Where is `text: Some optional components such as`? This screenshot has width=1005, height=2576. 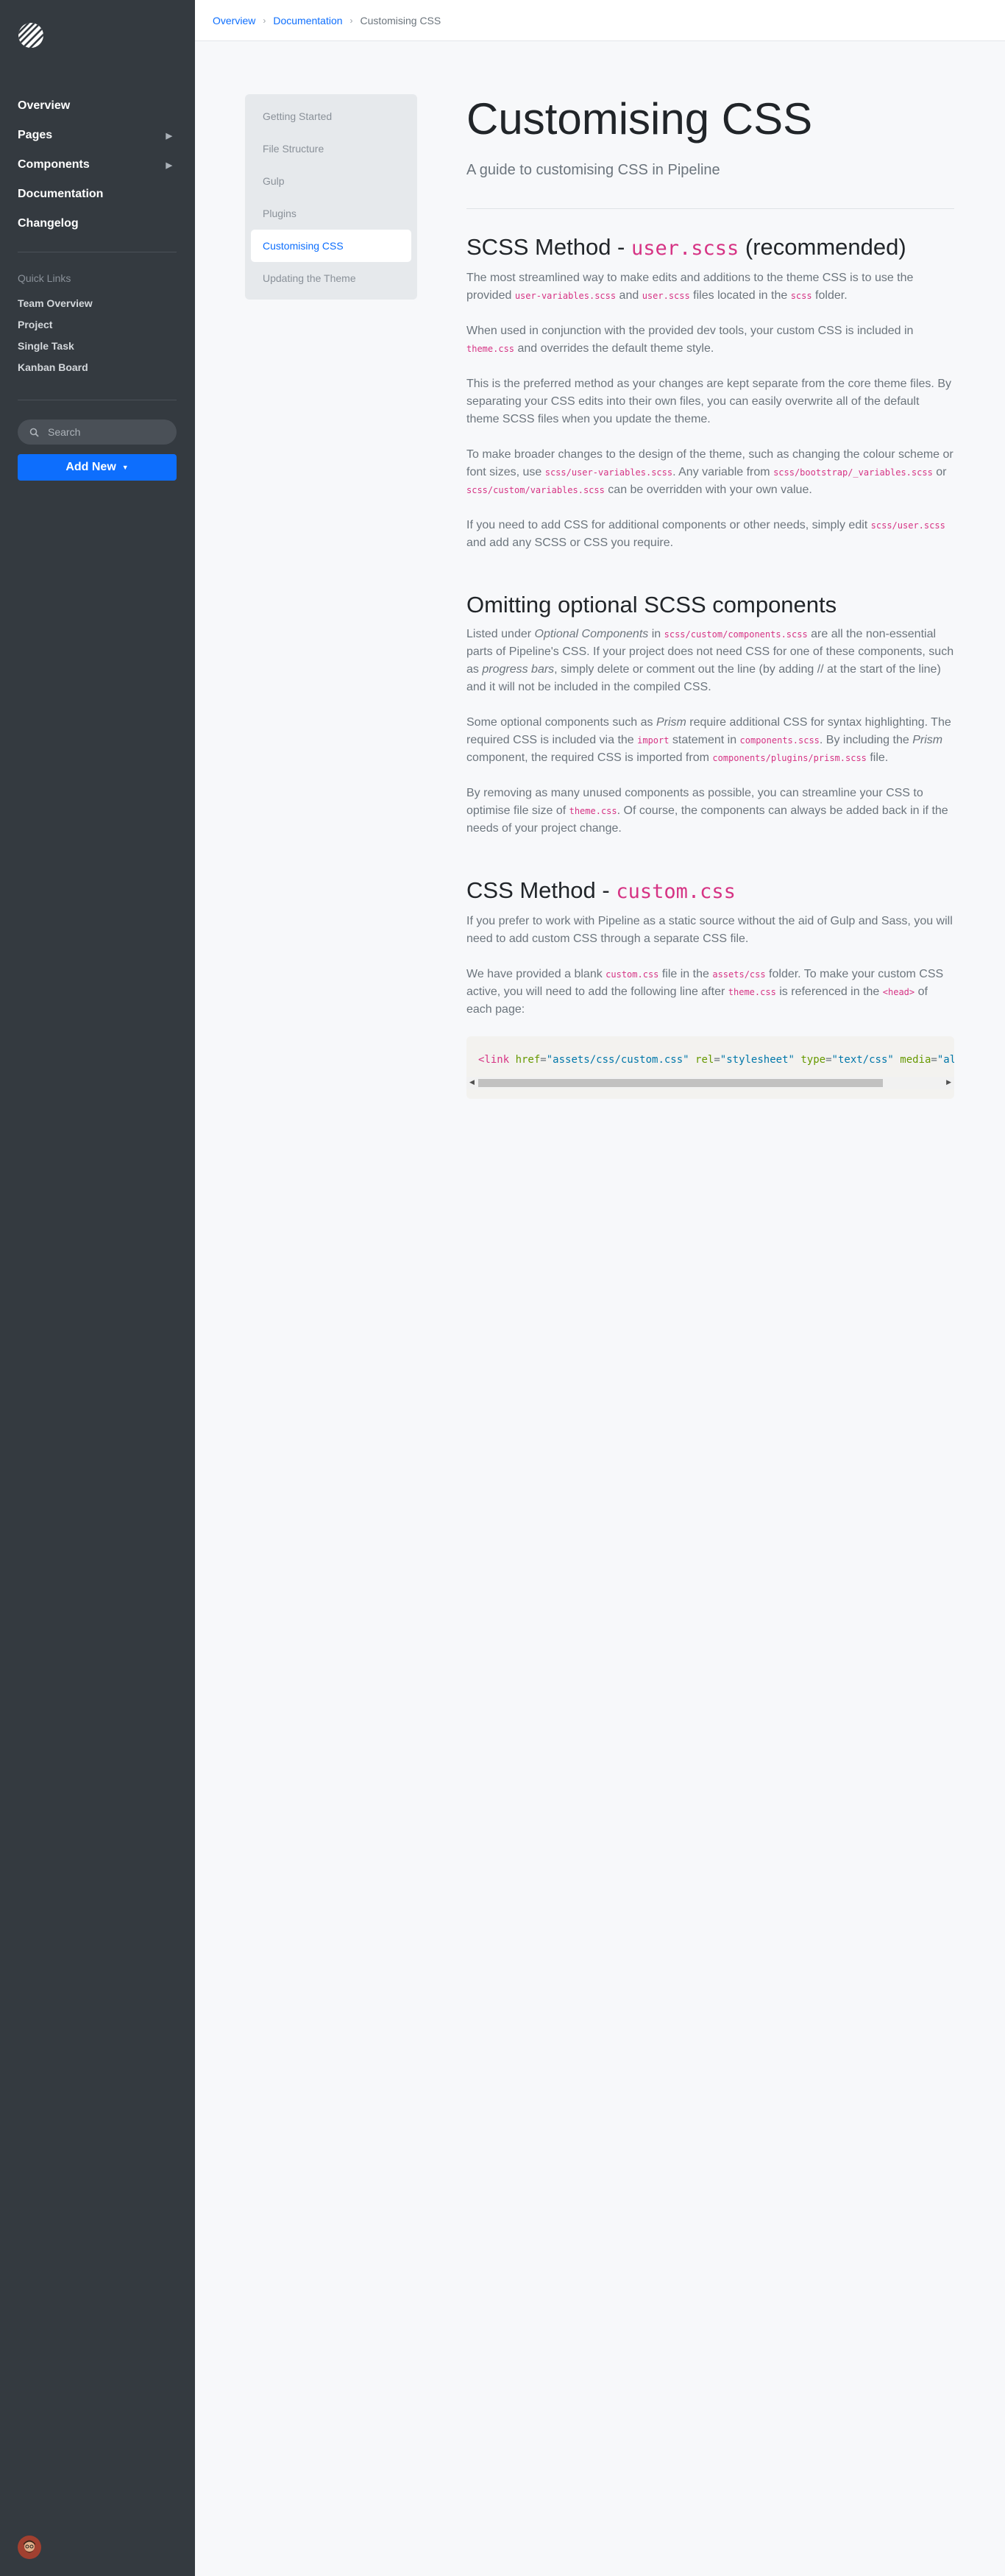
text: Some optional components such as is located at coordinates (561, 722).